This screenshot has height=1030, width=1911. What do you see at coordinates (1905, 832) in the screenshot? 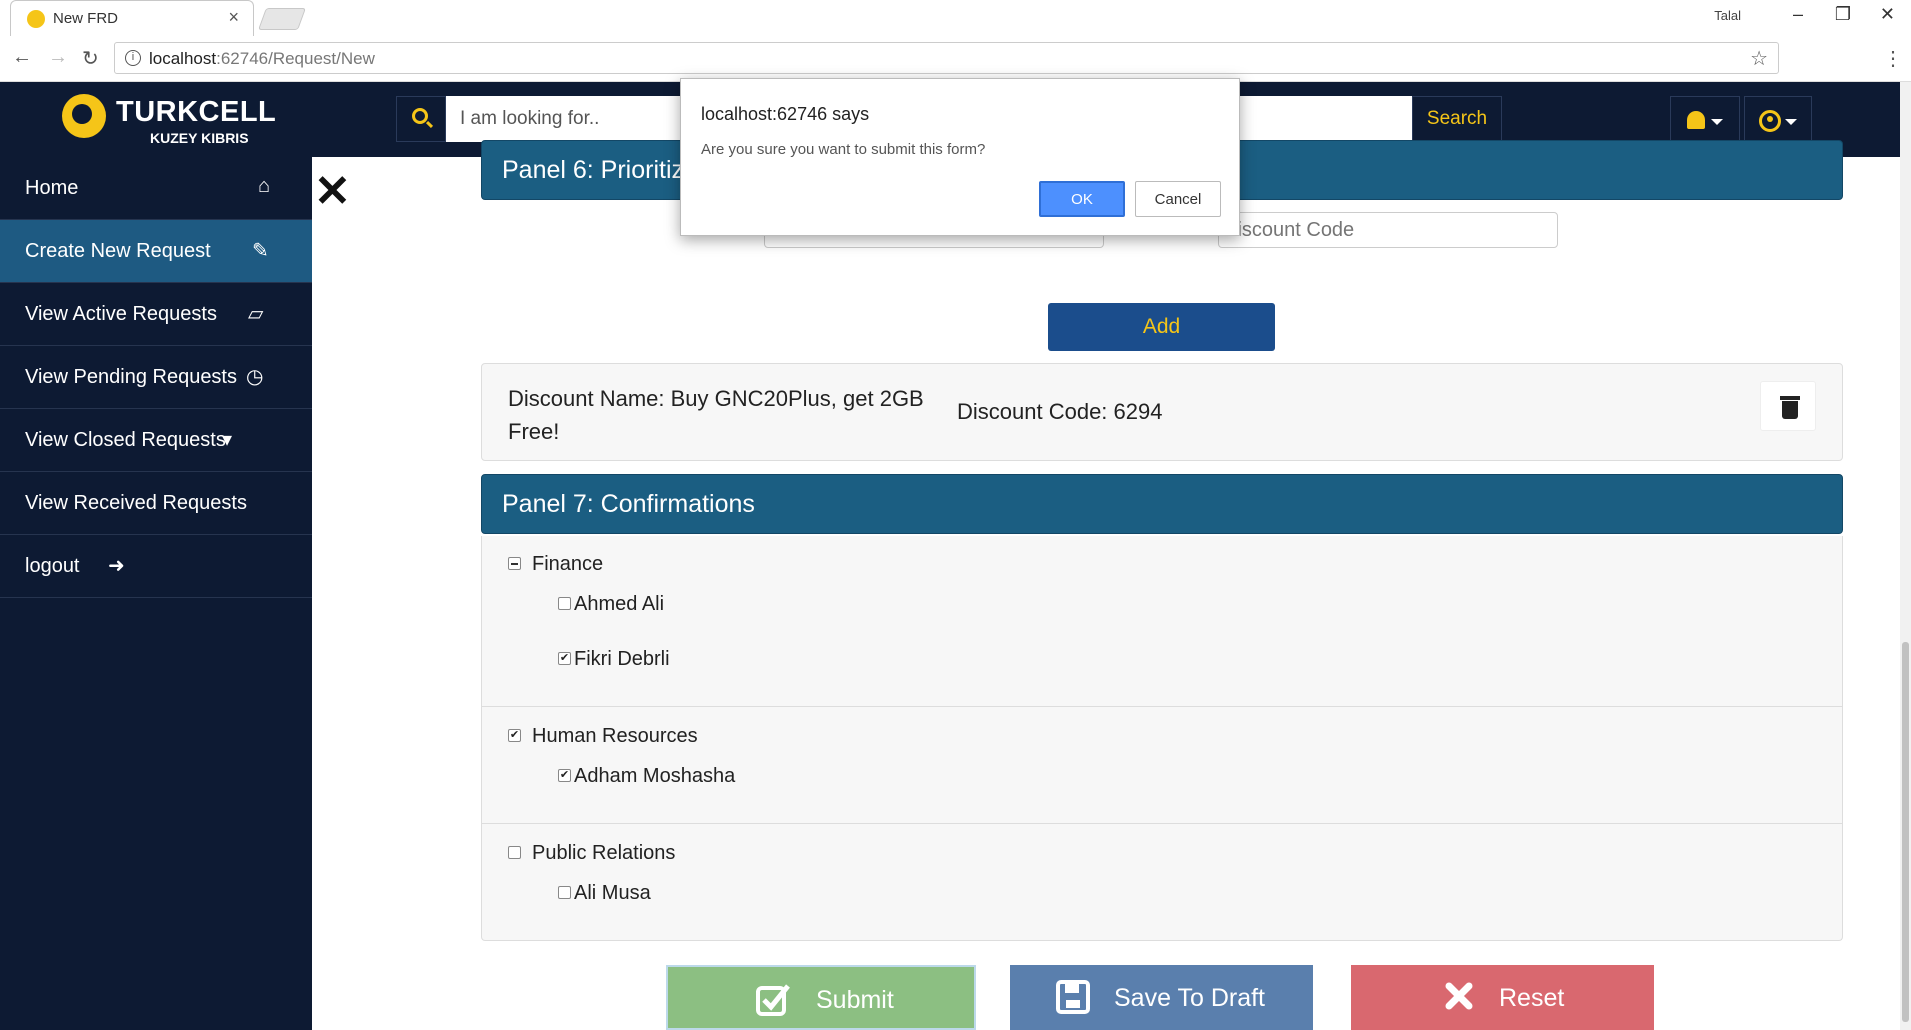
I see `scrollbar-thumb` at bounding box center [1905, 832].